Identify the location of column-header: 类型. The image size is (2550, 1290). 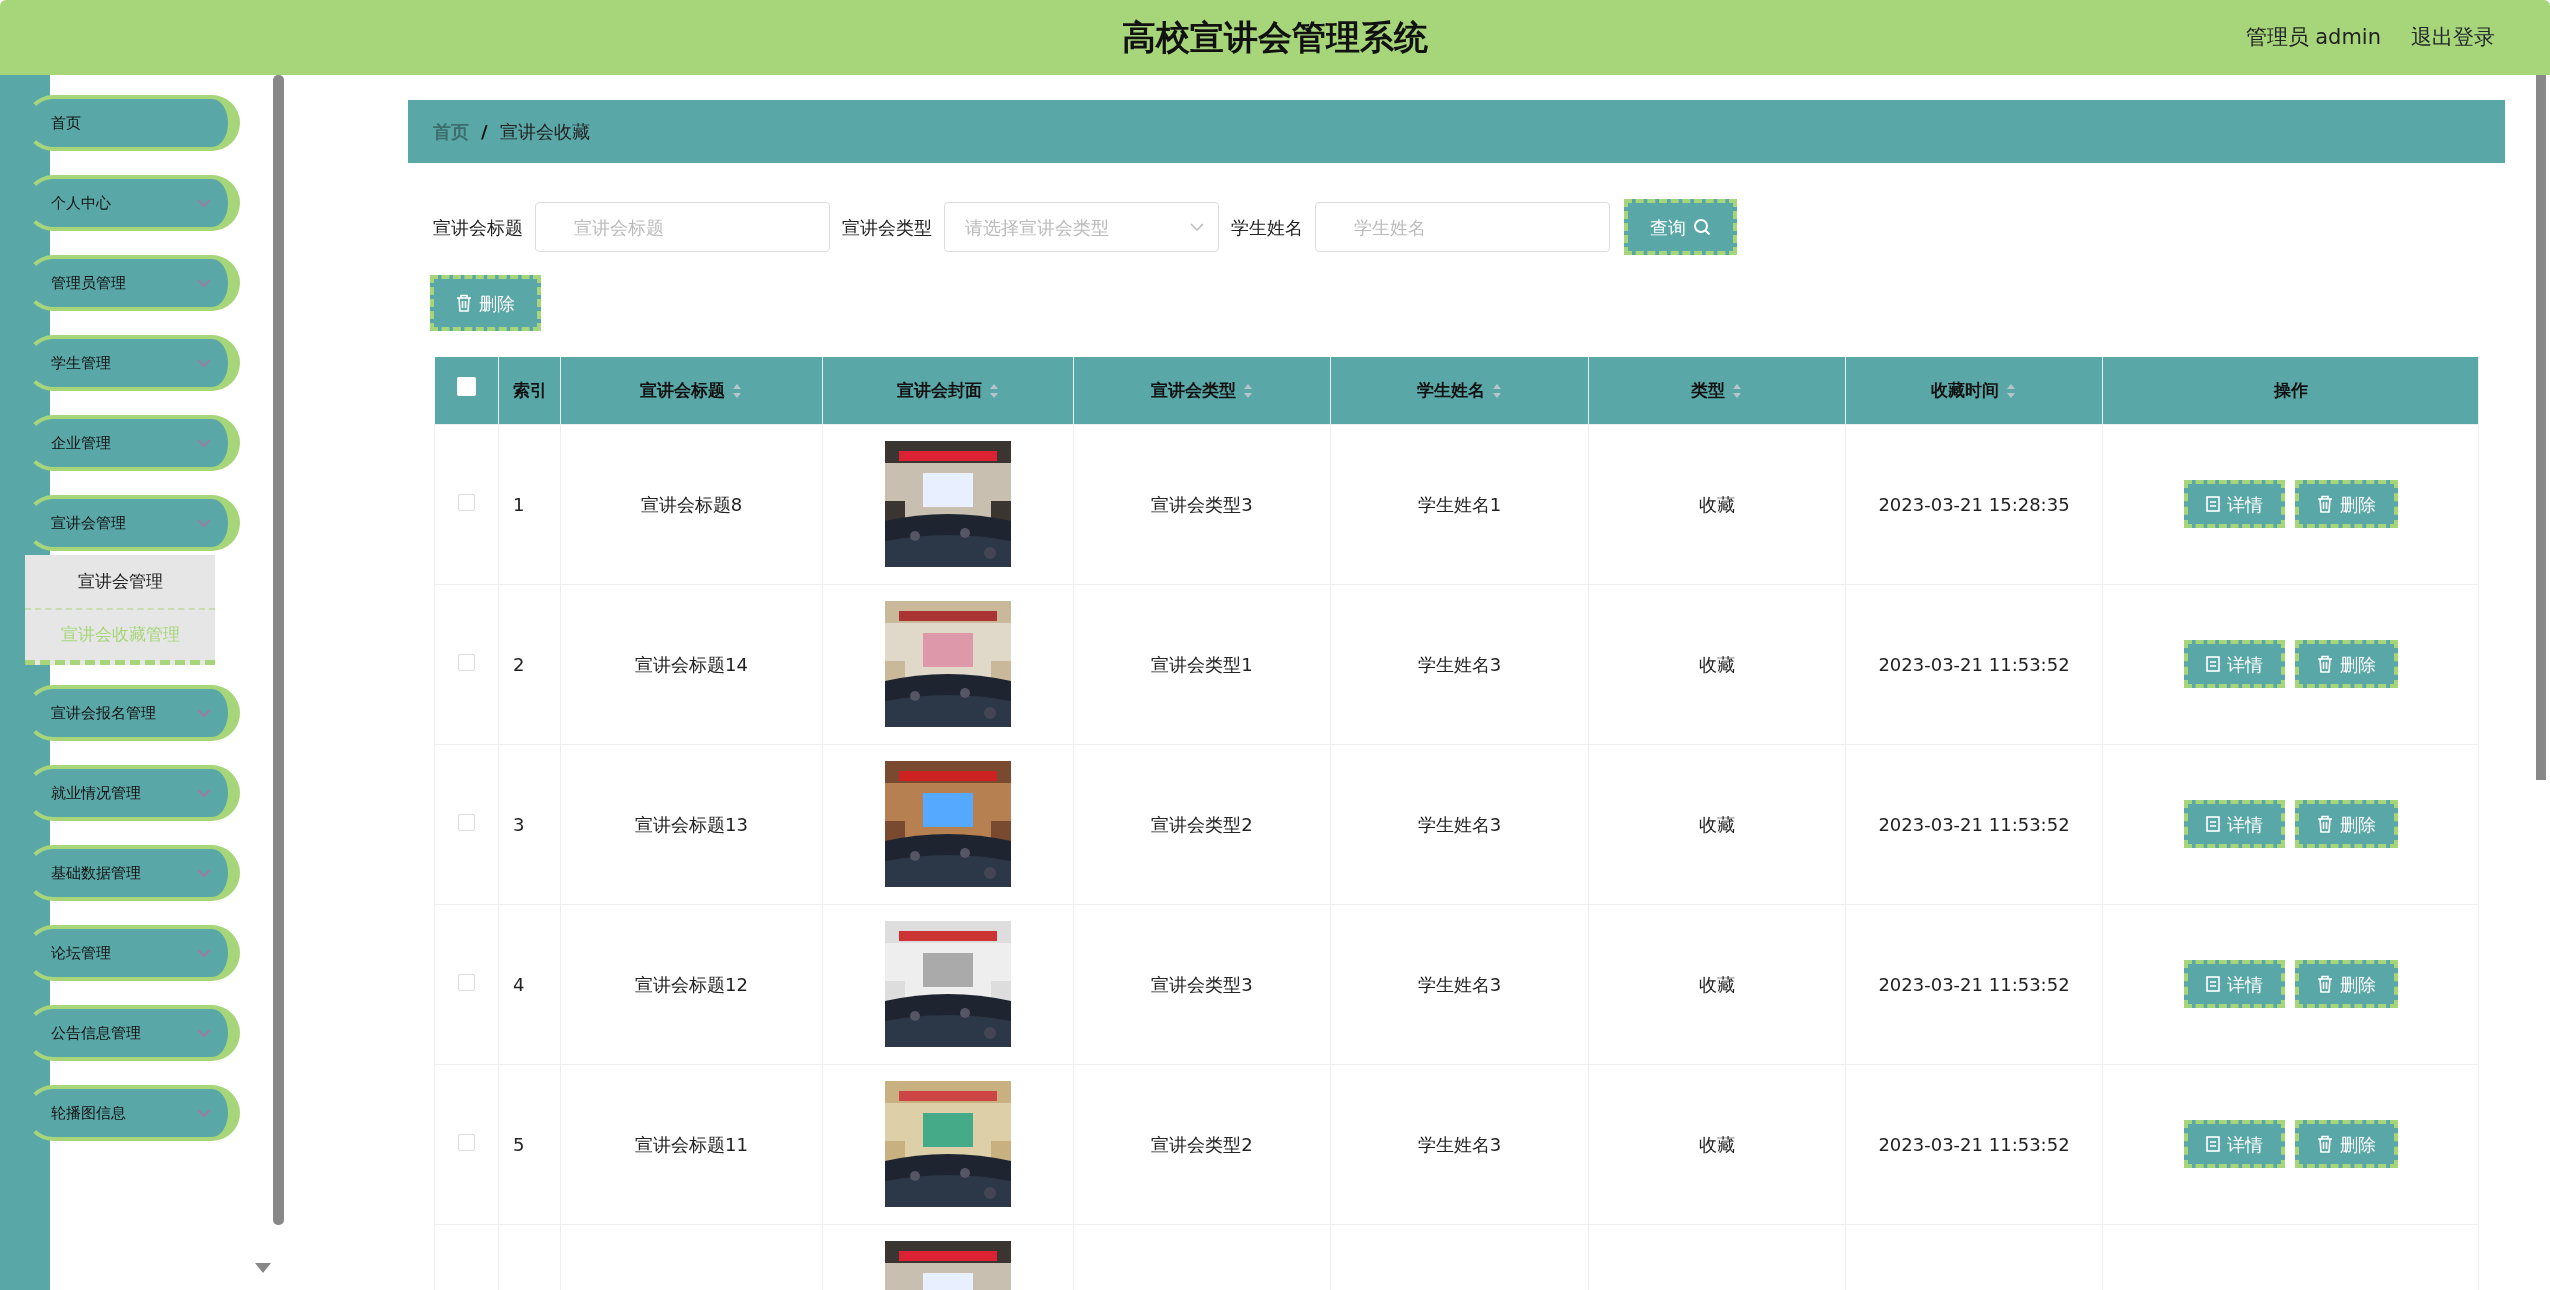
(1708, 389).